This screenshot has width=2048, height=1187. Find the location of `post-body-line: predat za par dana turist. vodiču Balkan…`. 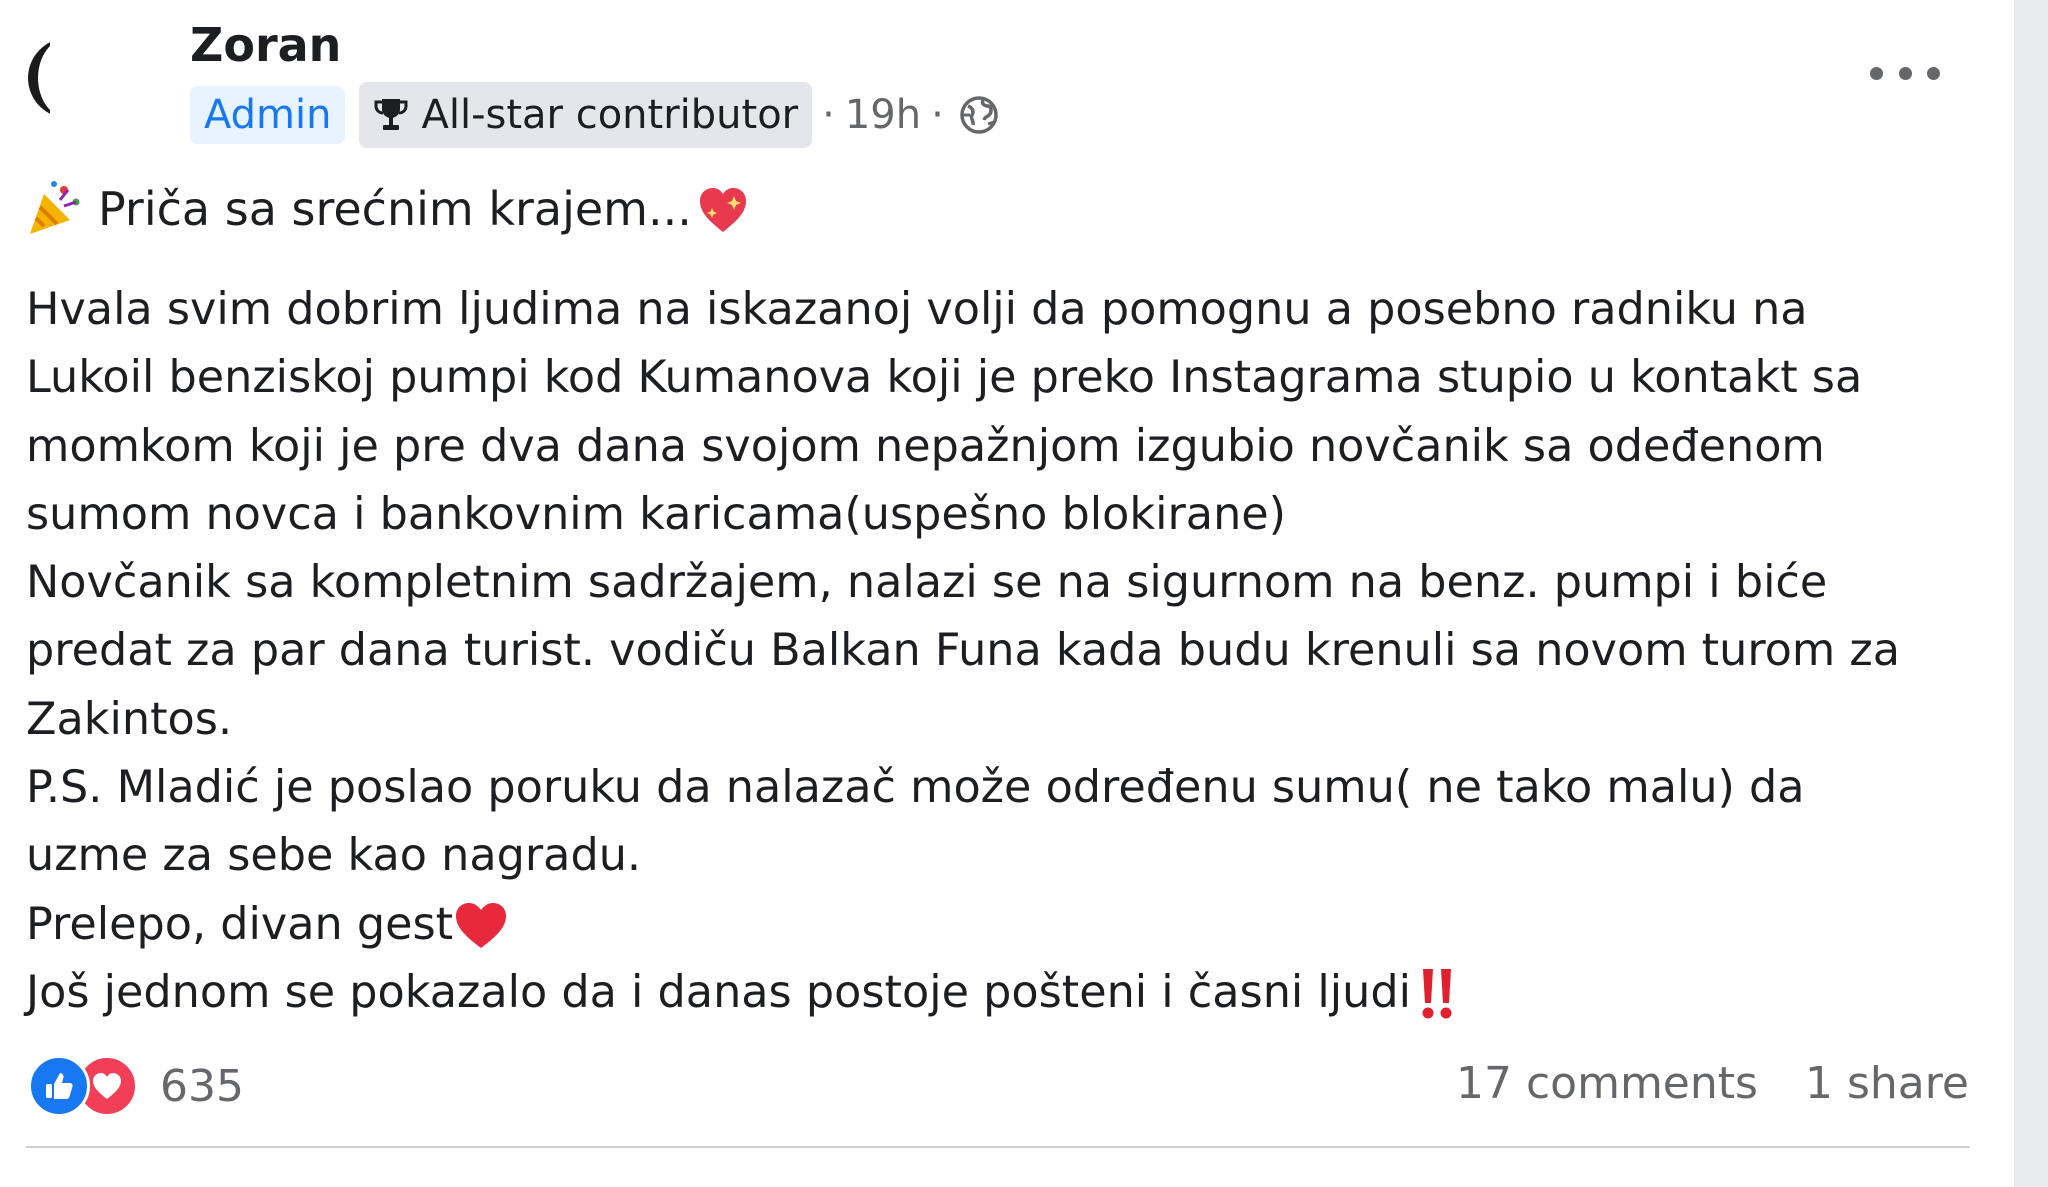

post-body-line: predat za par dana turist. vodiču Balkan… is located at coordinates (963, 651).